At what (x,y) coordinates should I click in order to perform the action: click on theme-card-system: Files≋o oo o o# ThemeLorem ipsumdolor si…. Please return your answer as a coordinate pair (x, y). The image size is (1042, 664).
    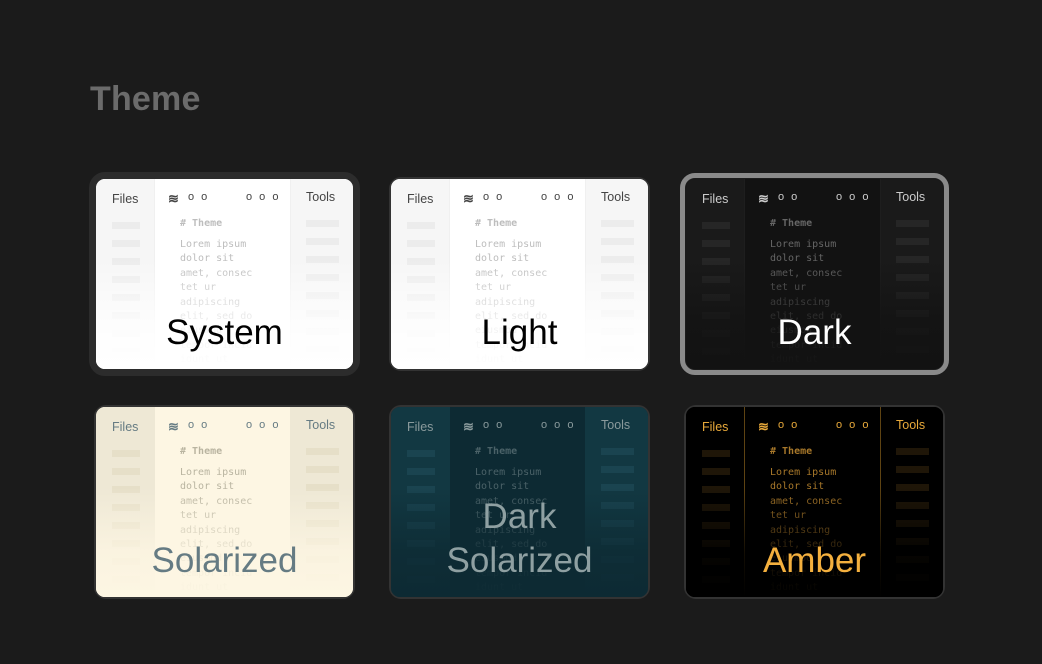
    Looking at the image, I should click on (224, 274).